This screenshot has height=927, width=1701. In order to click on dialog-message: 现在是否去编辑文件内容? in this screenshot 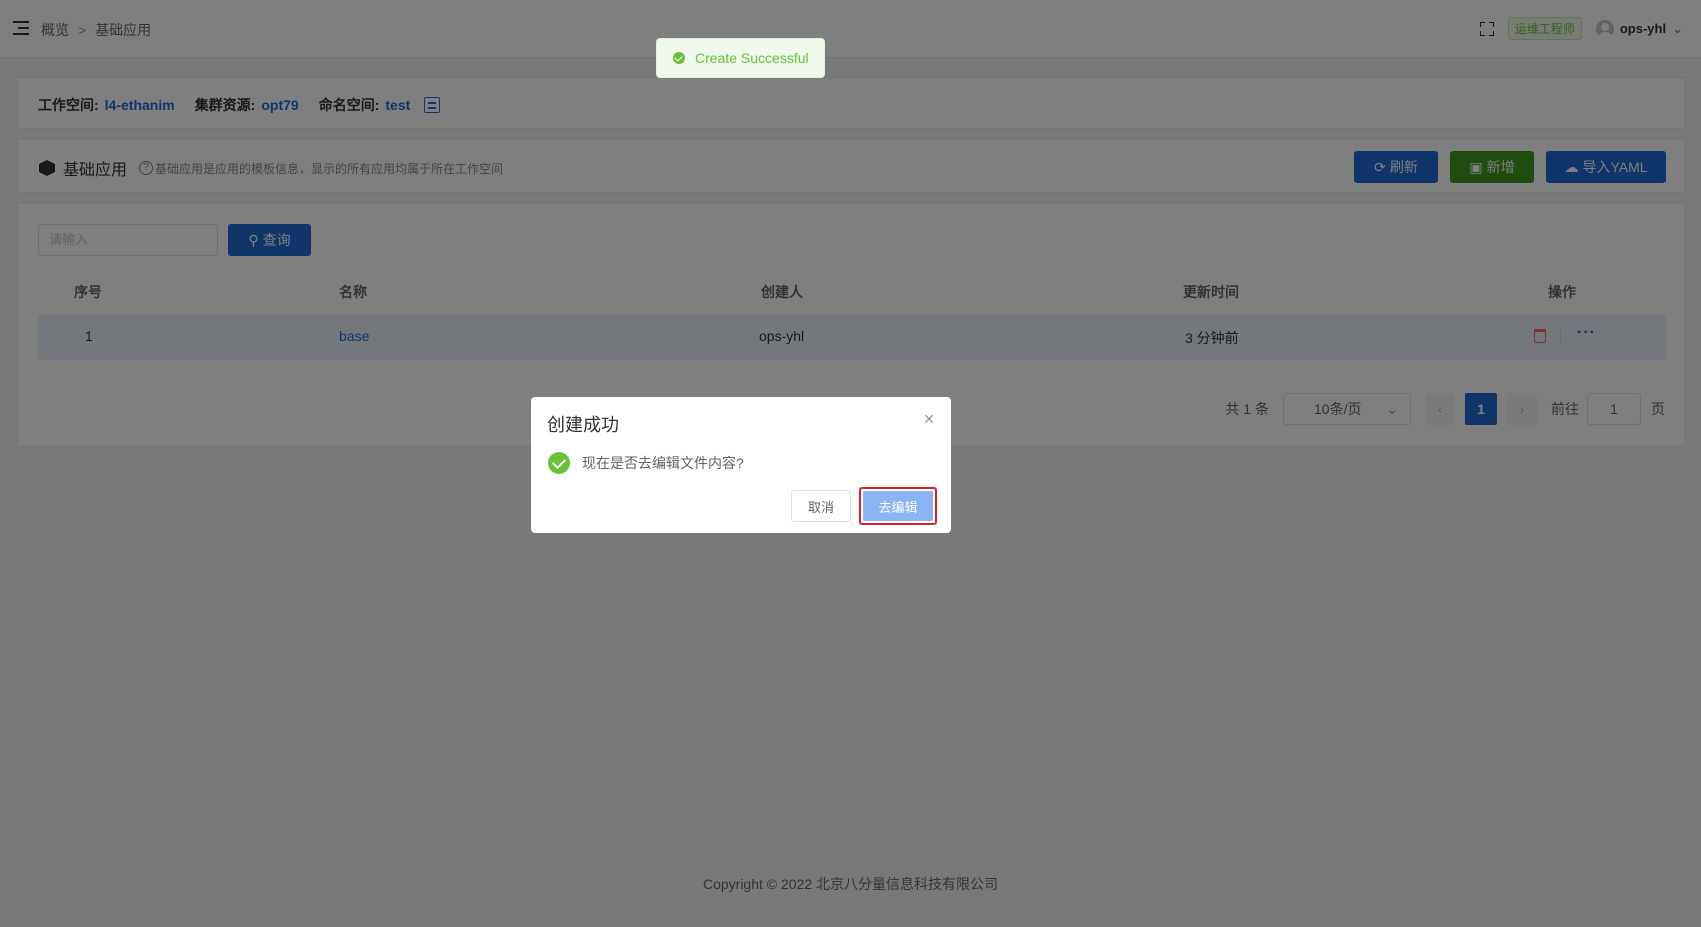, I will do `click(663, 463)`.